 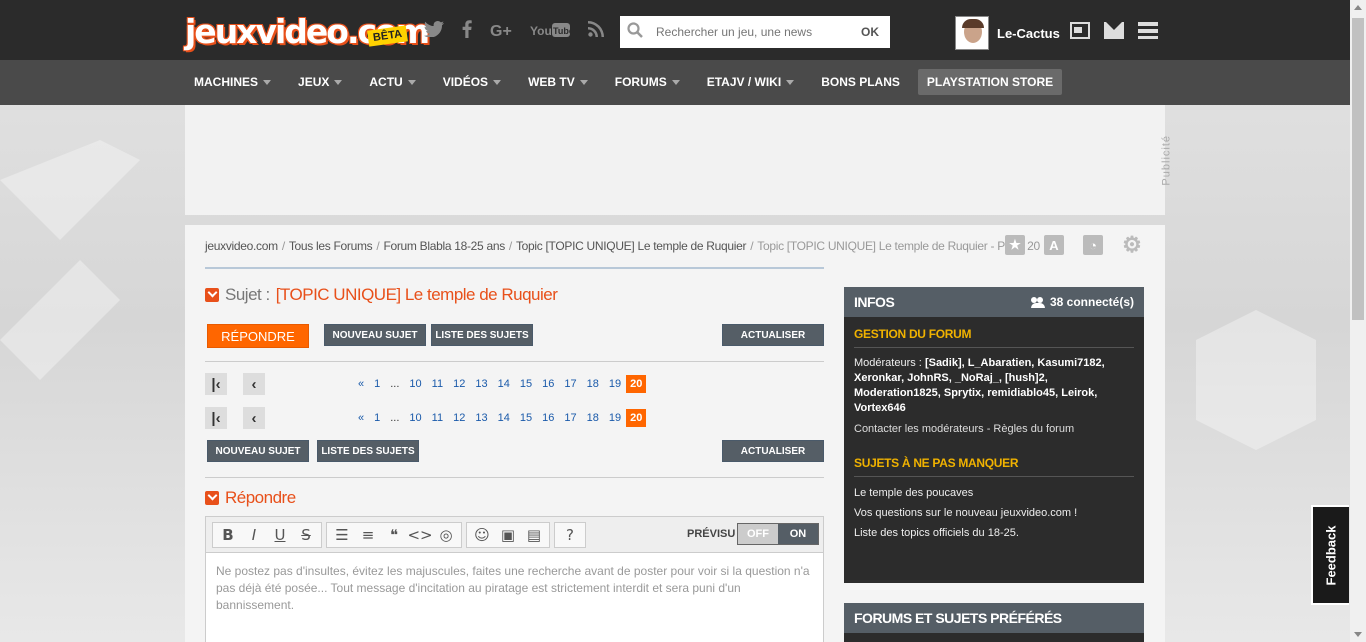 I want to click on nav-item-etajv-wiki: ETAJV / WIKI, so click(x=750, y=82).